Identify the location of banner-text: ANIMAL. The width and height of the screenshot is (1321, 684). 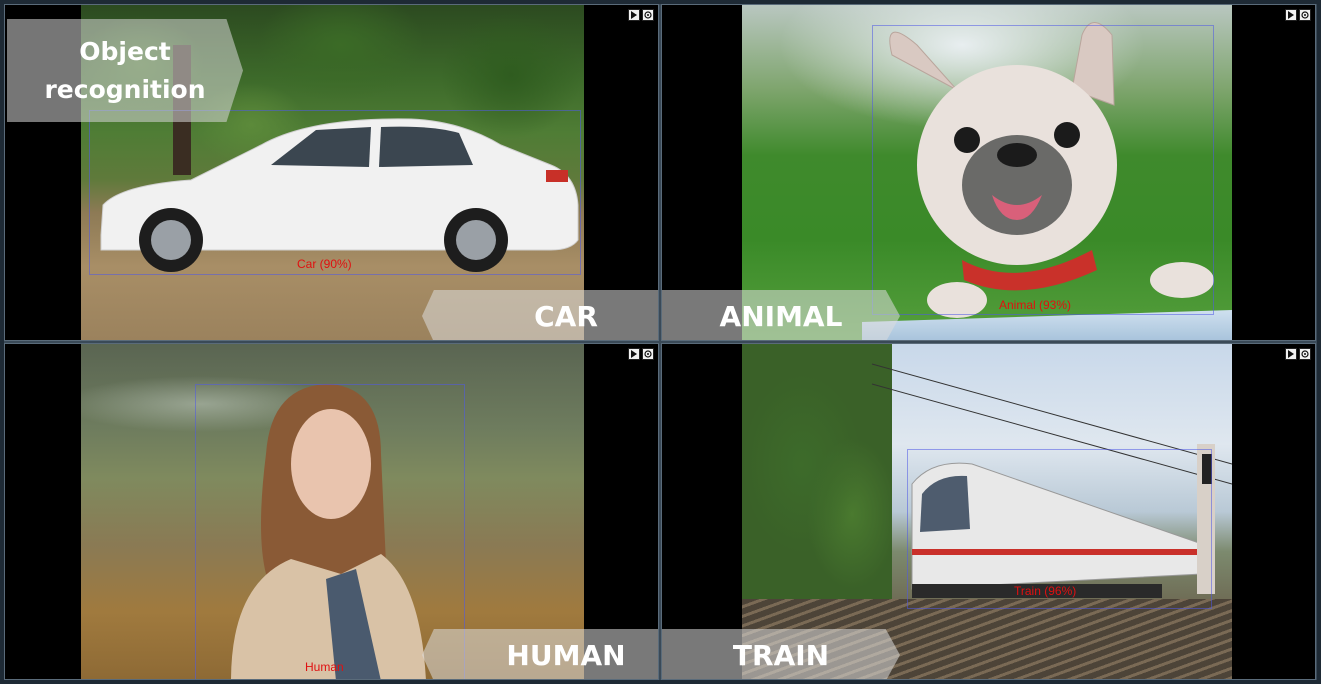
(781, 316).